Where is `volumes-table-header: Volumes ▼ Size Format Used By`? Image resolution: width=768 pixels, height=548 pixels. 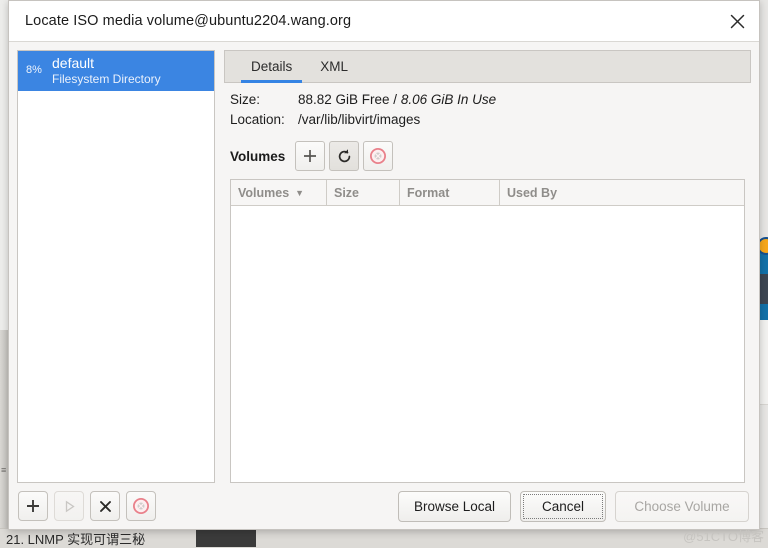 volumes-table-header: Volumes ▼ Size Format Used By is located at coordinates (487, 193).